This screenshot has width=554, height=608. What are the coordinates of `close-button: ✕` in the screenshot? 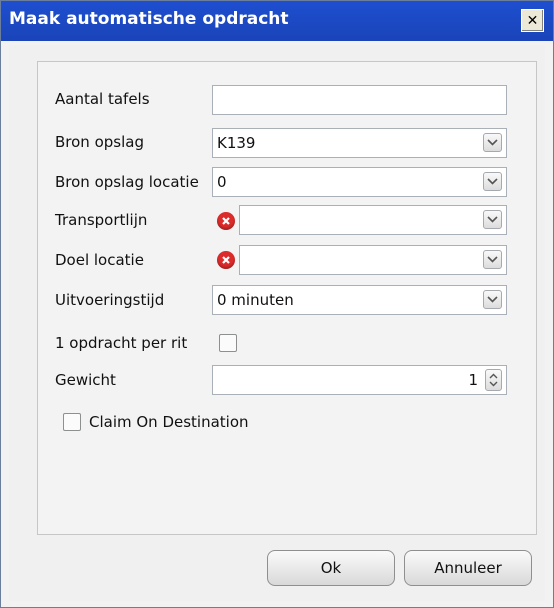 It's located at (532, 20).